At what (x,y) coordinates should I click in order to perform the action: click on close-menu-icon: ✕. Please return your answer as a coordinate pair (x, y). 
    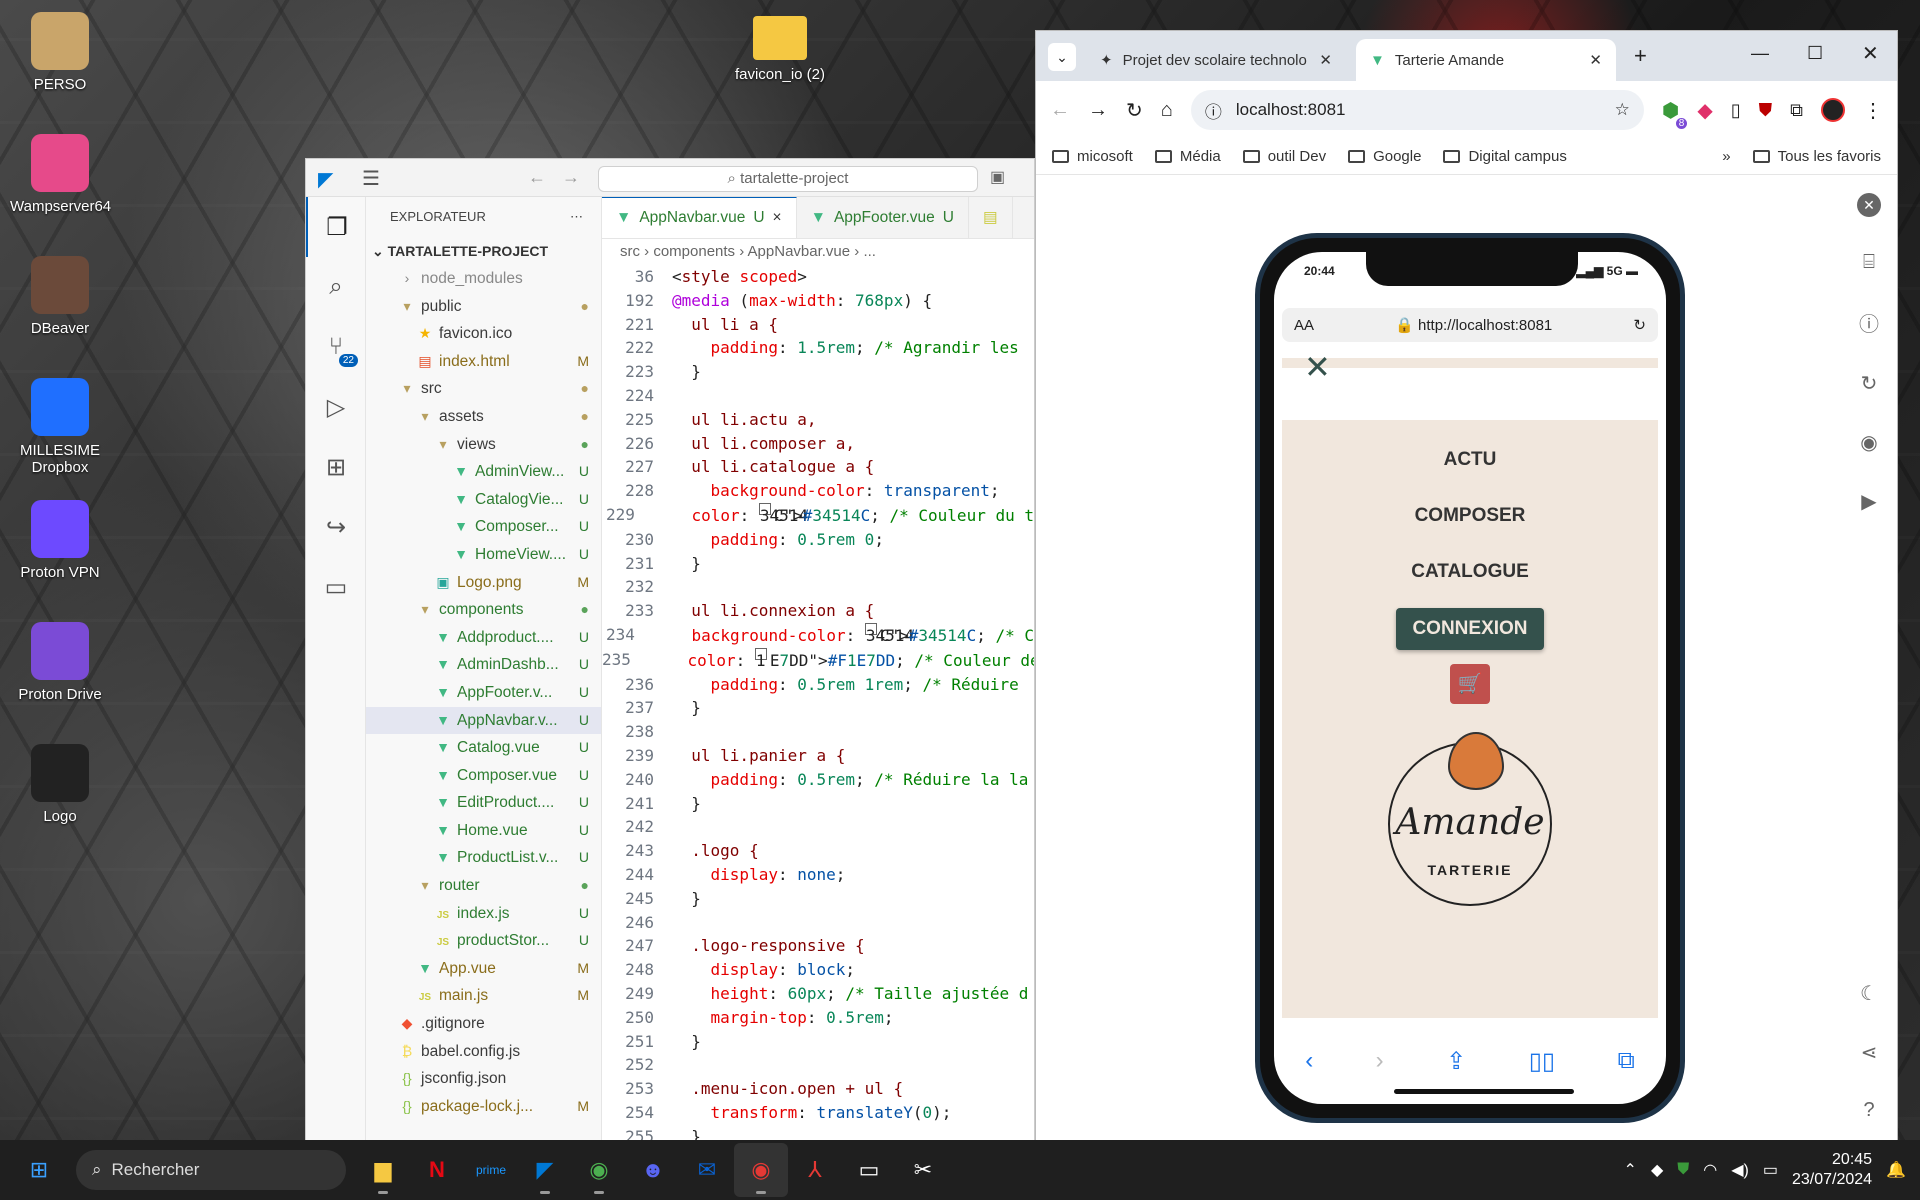
    Looking at the image, I should click on (1317, 367).